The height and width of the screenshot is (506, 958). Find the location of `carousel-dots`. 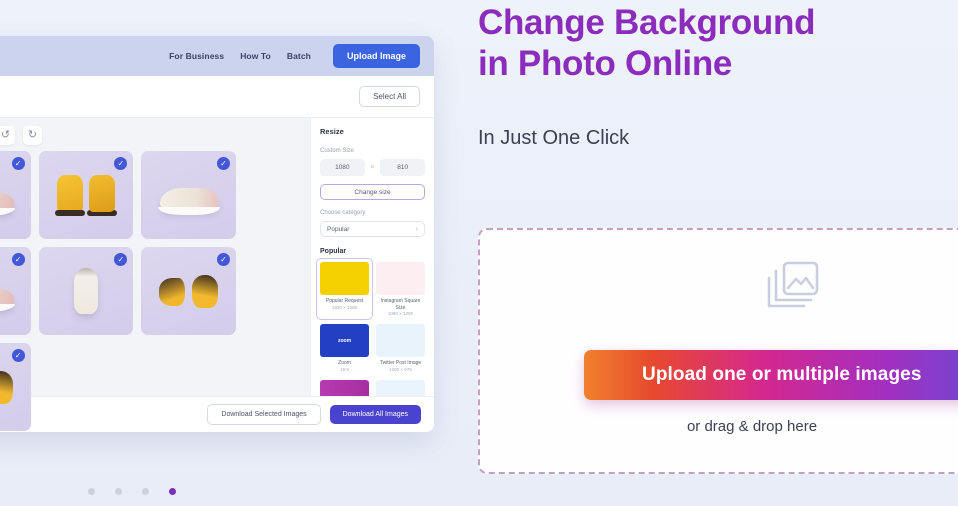

carousel-dots is located at coordinates (132, 491).